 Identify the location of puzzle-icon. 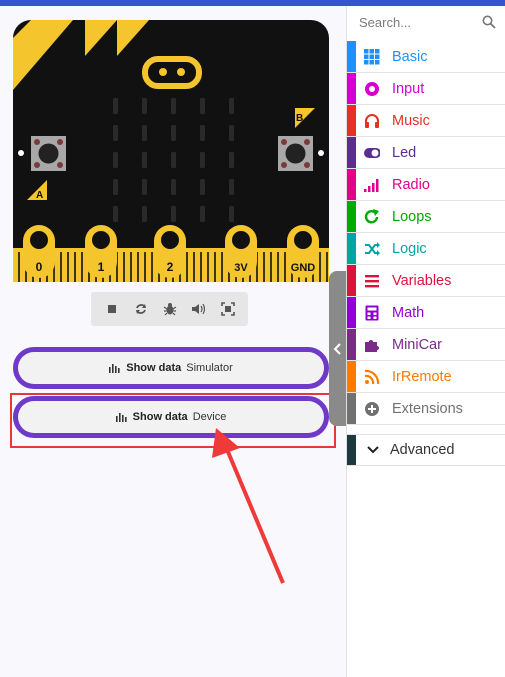
(372, 345).